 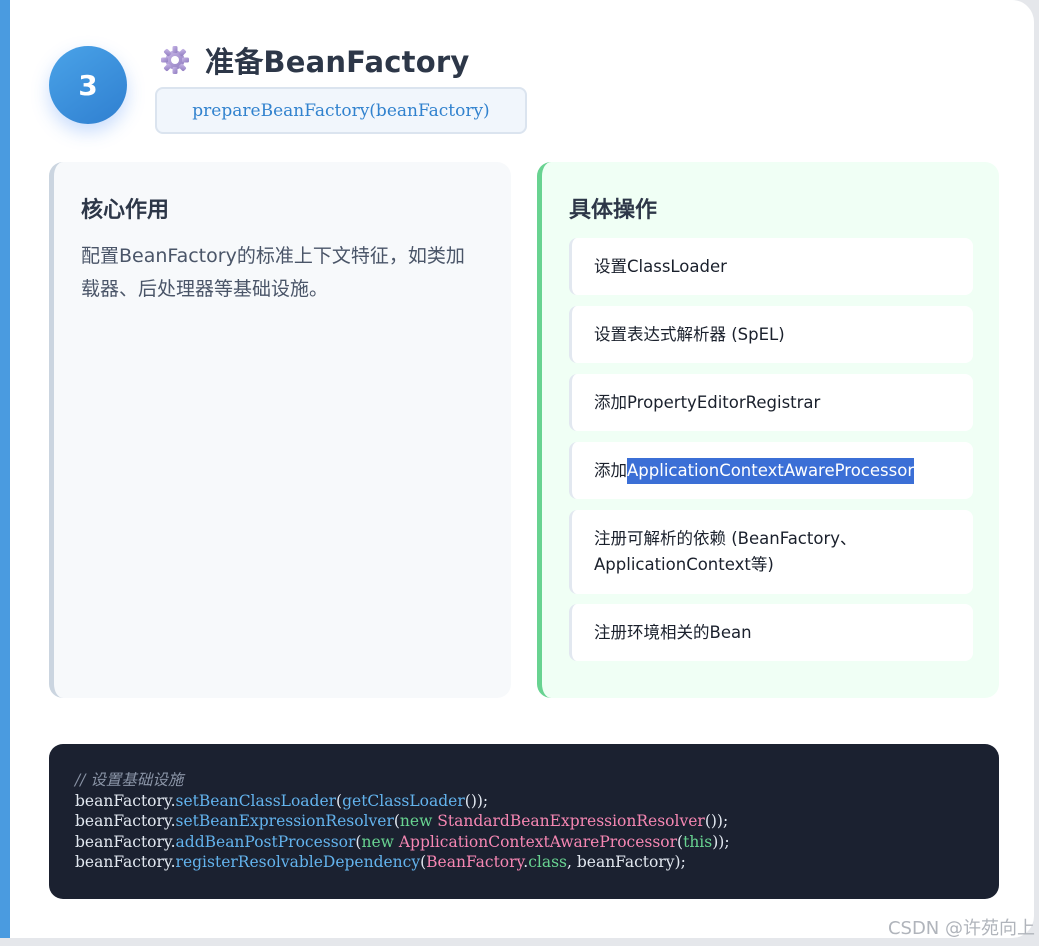 What do you see at coordinates (721, 841) in the screenshot?
I see `code-punct: ));` at bounding box center [721, 841].